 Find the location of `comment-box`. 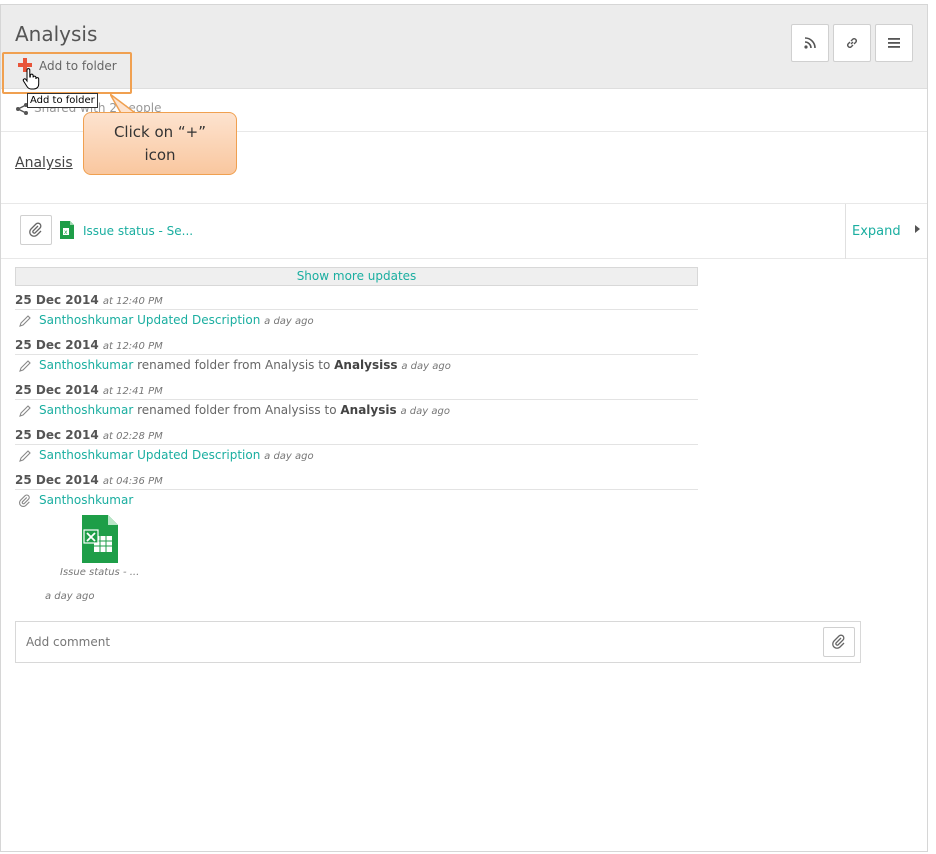

comment-box is located at coordinates (438, 642).